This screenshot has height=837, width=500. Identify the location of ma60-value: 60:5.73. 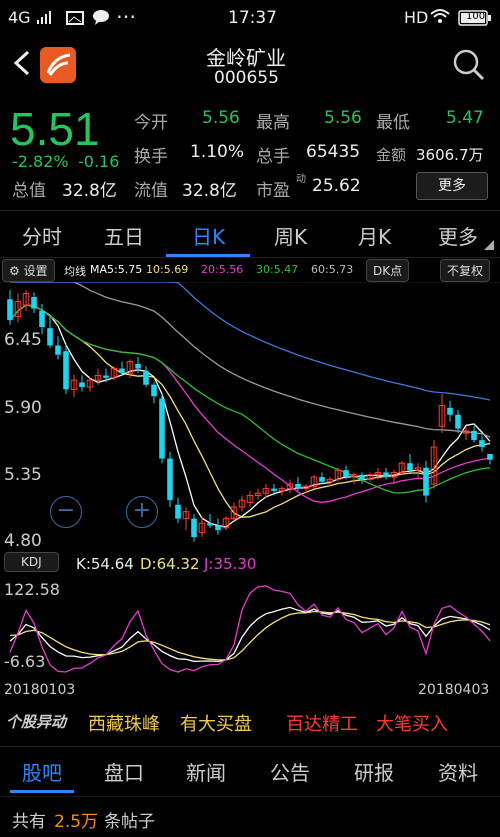
(332, 269).